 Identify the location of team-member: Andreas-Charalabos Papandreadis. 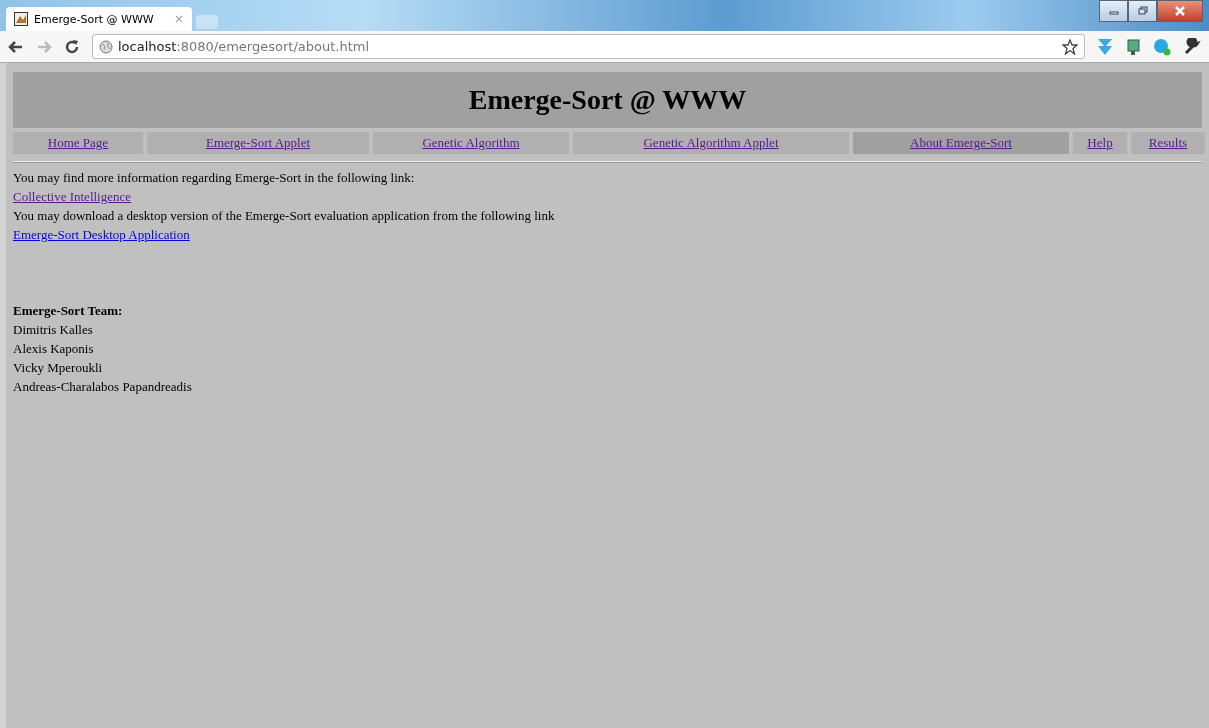
(103, 387).